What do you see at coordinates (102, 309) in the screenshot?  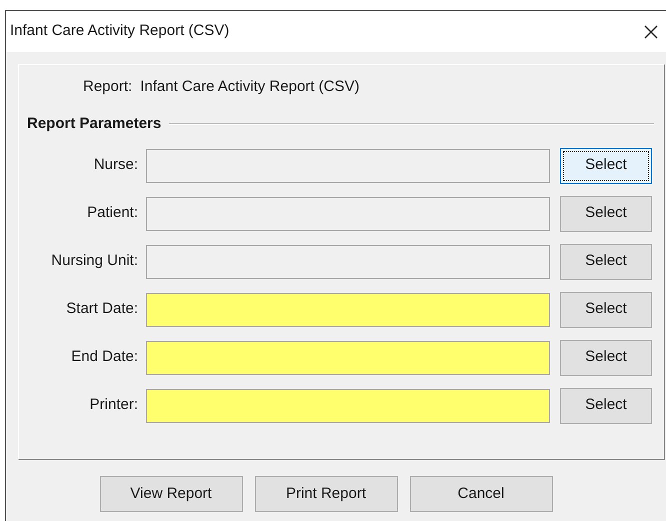 I see `field-label: Start Date:` at bounding box center [102, 309].